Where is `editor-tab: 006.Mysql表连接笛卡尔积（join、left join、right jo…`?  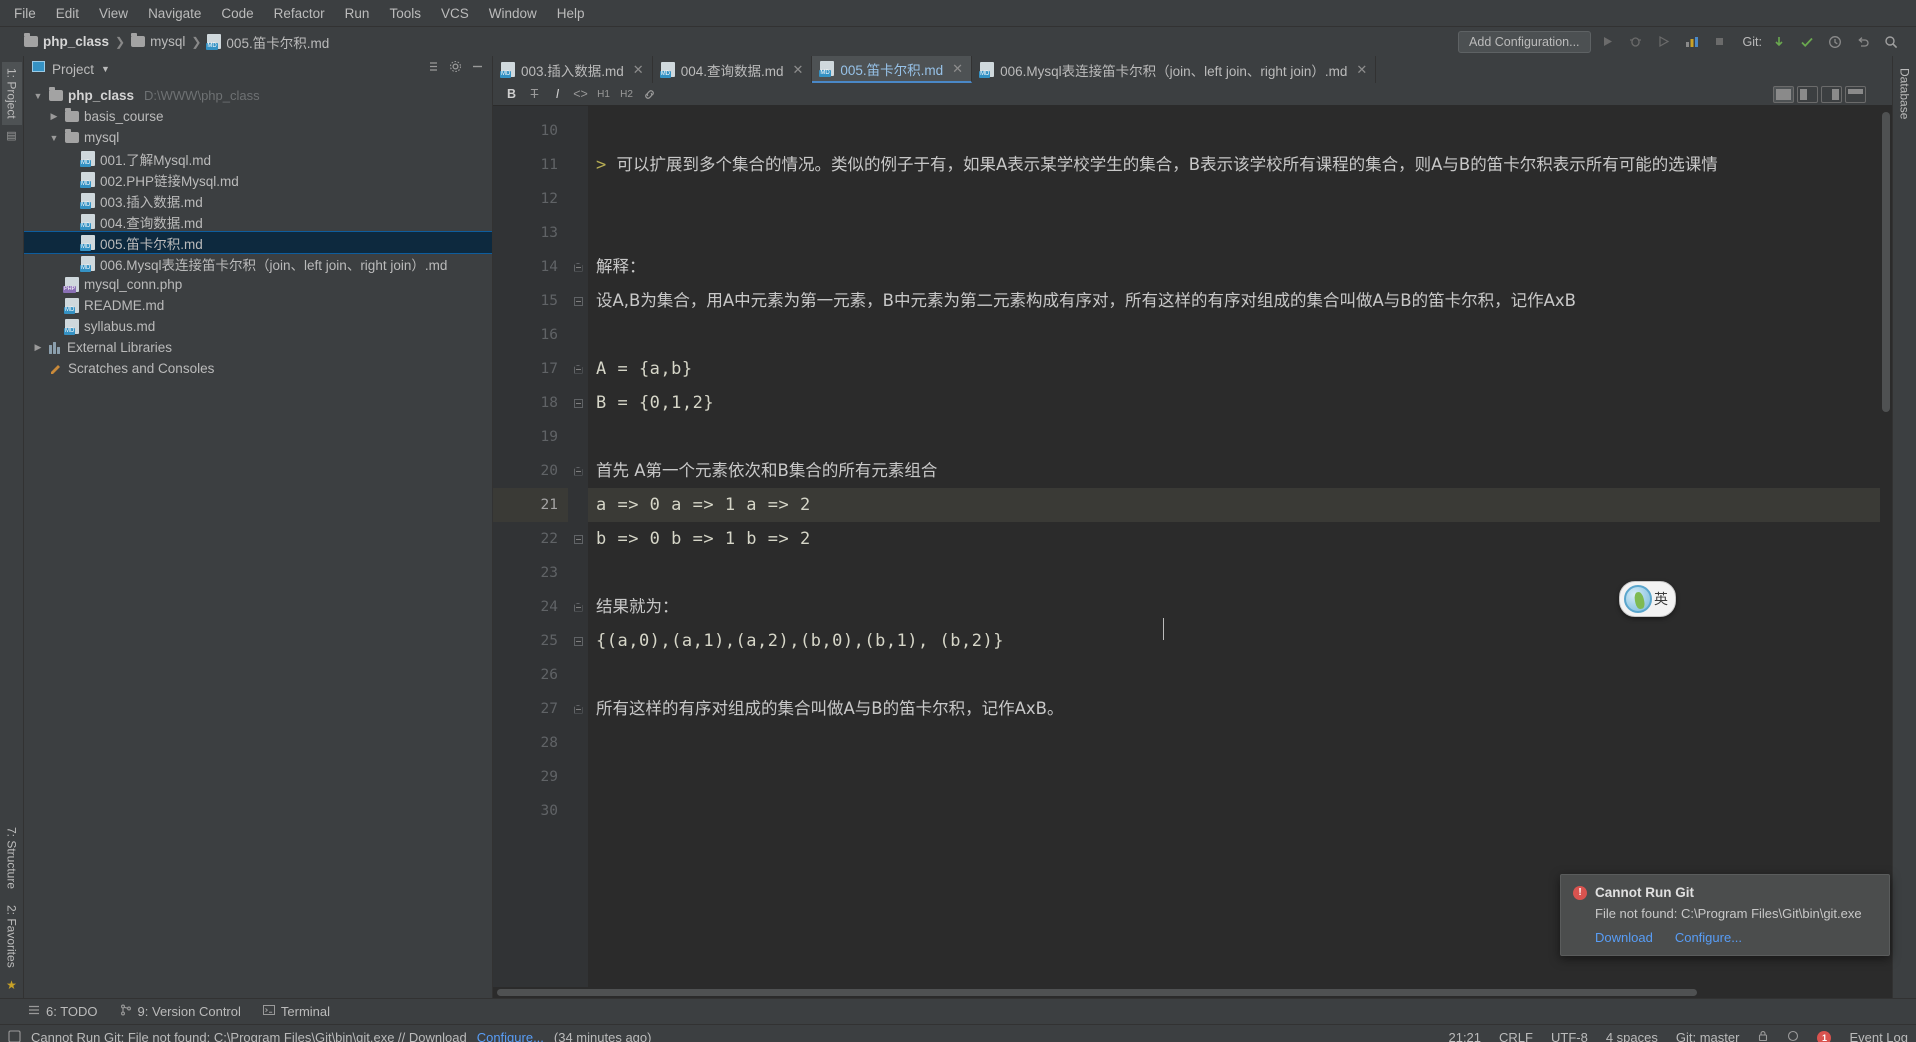
editor-tab: 006.Mysql表连接笛卡尔积（join、left join、right jo… is located at coordinates (1174, 69).